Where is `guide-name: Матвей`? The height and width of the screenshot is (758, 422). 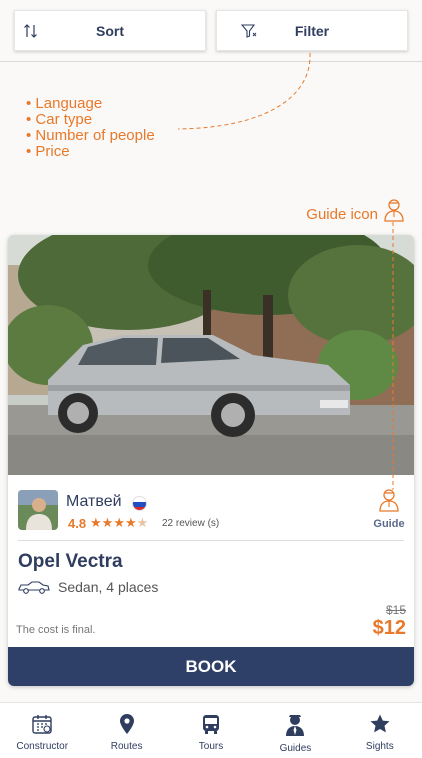
guide-name: Матвей is located at coordinates (94, 502).